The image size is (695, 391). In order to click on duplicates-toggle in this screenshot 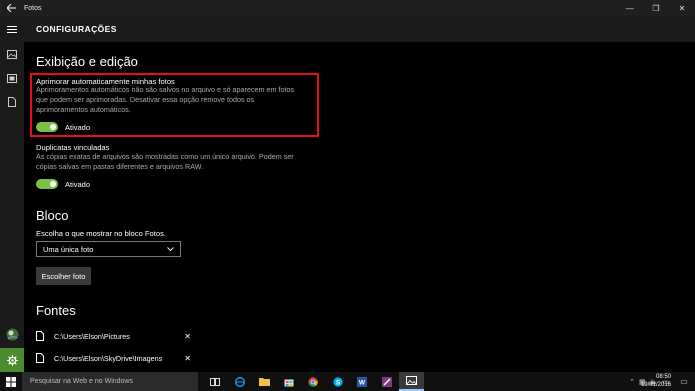, I will do `click(47, 184)`.